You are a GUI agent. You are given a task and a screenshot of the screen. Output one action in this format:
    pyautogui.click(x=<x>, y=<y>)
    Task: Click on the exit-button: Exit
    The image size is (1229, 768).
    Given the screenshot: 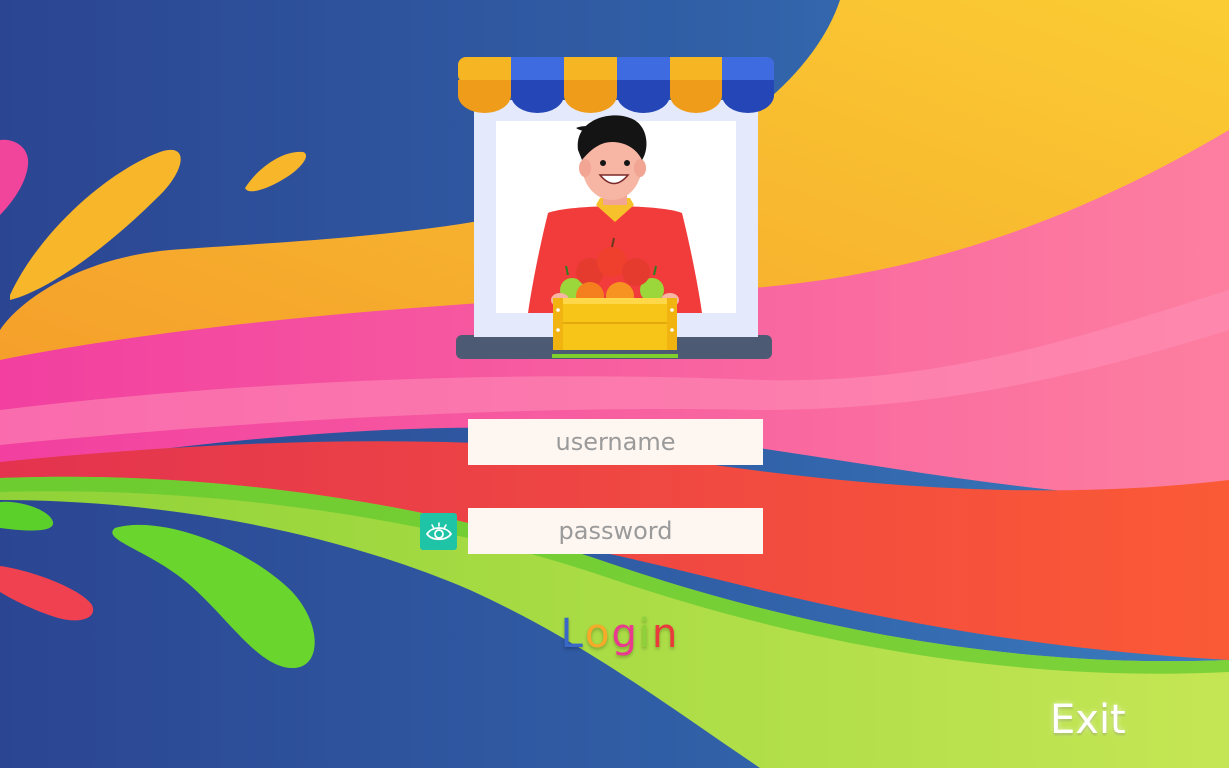 What is the action you would take?
    pyautogui.click(x=1105, y=720)
    